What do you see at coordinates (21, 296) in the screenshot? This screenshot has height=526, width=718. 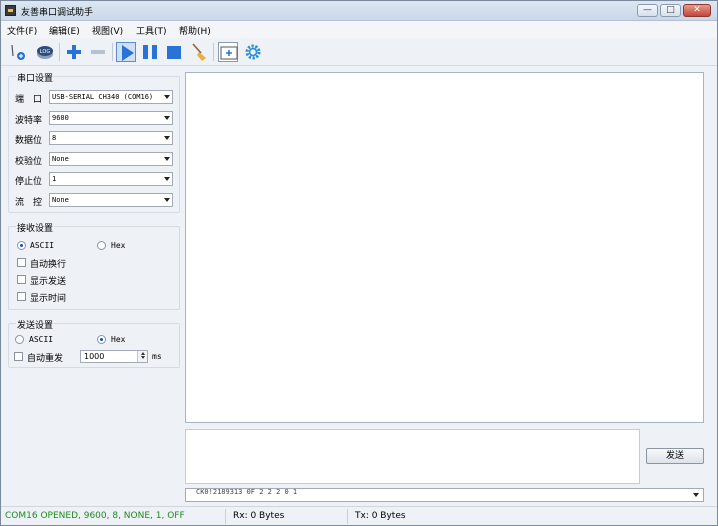 I see `show-time-checkbox` at bounding box center [21, 296].